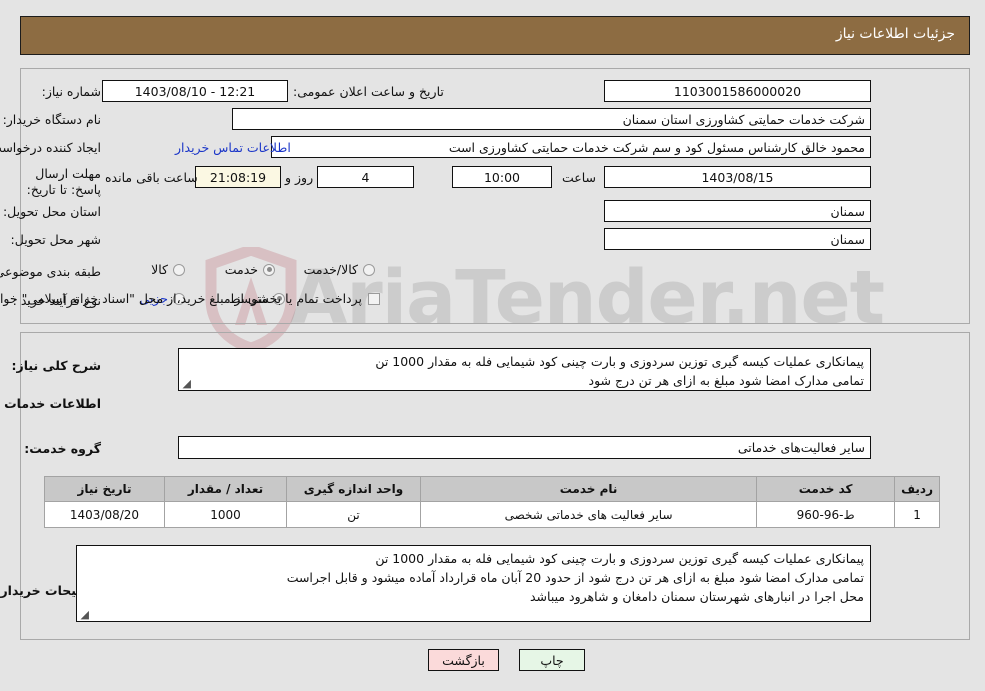 The height and width of the screenshot is (691, 985). Describe the element at coordinates (62, 448) in the screenshot. I see `label-service-group: گروه خدمت:` at that location.